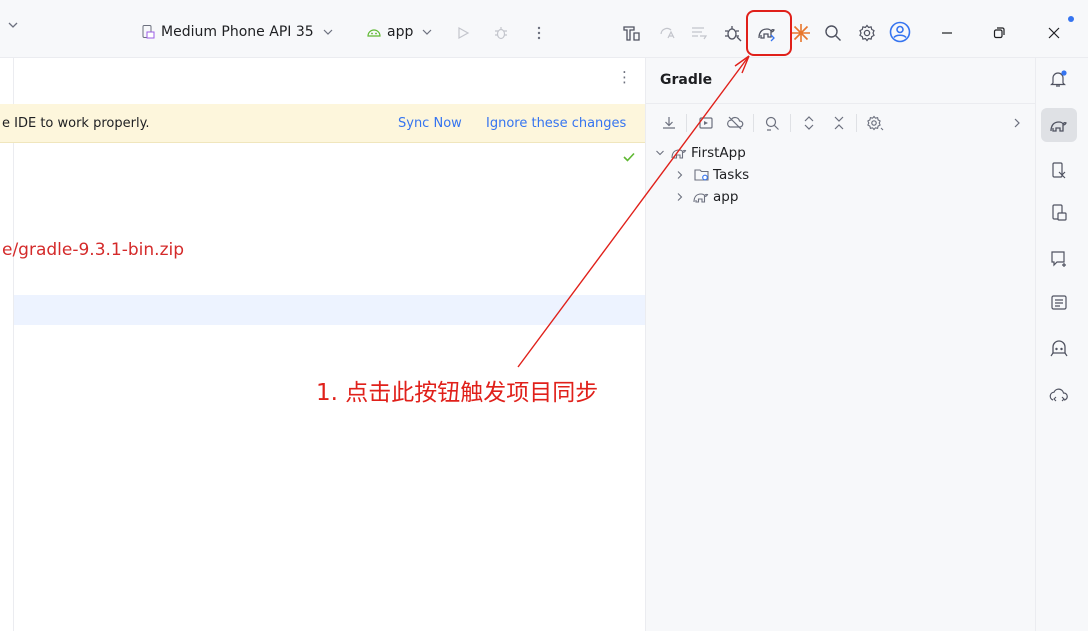 The image size is (1088, 631). What do you see at coordinates (633, 211) in the screenshot?
I see `annotation-arrow` at bounding box center [633, 211].